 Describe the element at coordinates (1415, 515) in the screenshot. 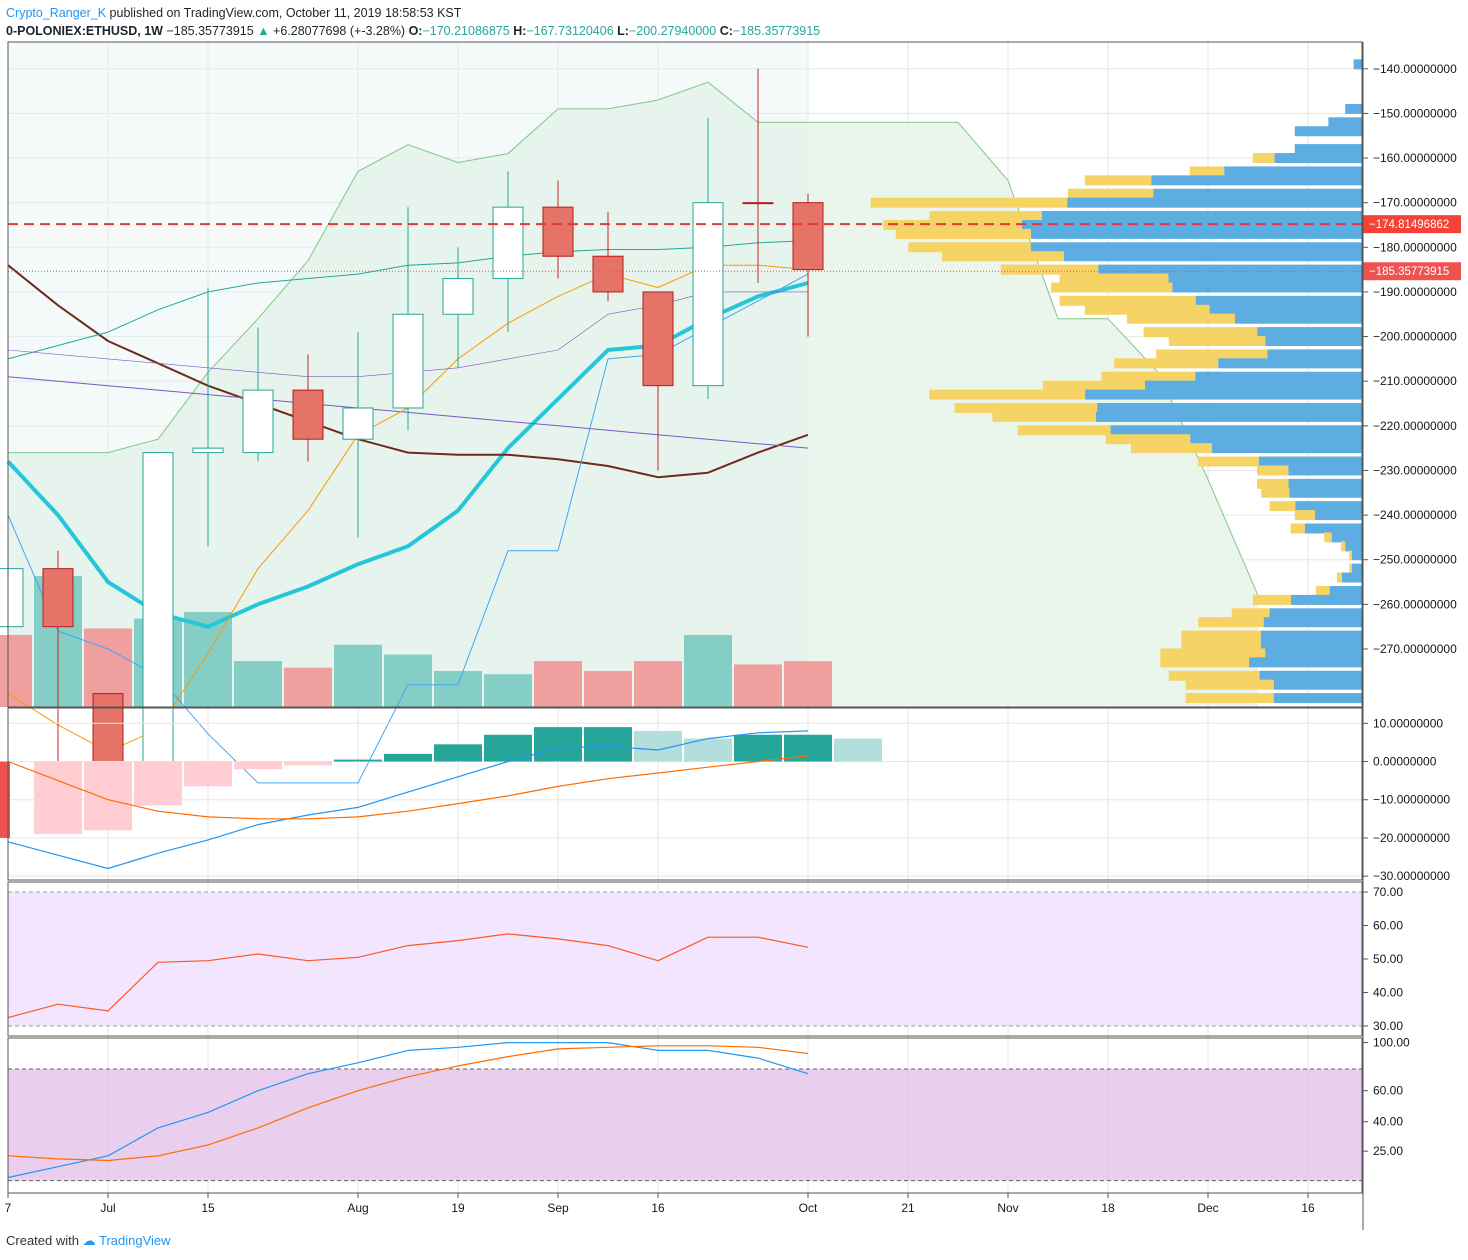

I see `price-axis-label: −240.00000000` at that location.